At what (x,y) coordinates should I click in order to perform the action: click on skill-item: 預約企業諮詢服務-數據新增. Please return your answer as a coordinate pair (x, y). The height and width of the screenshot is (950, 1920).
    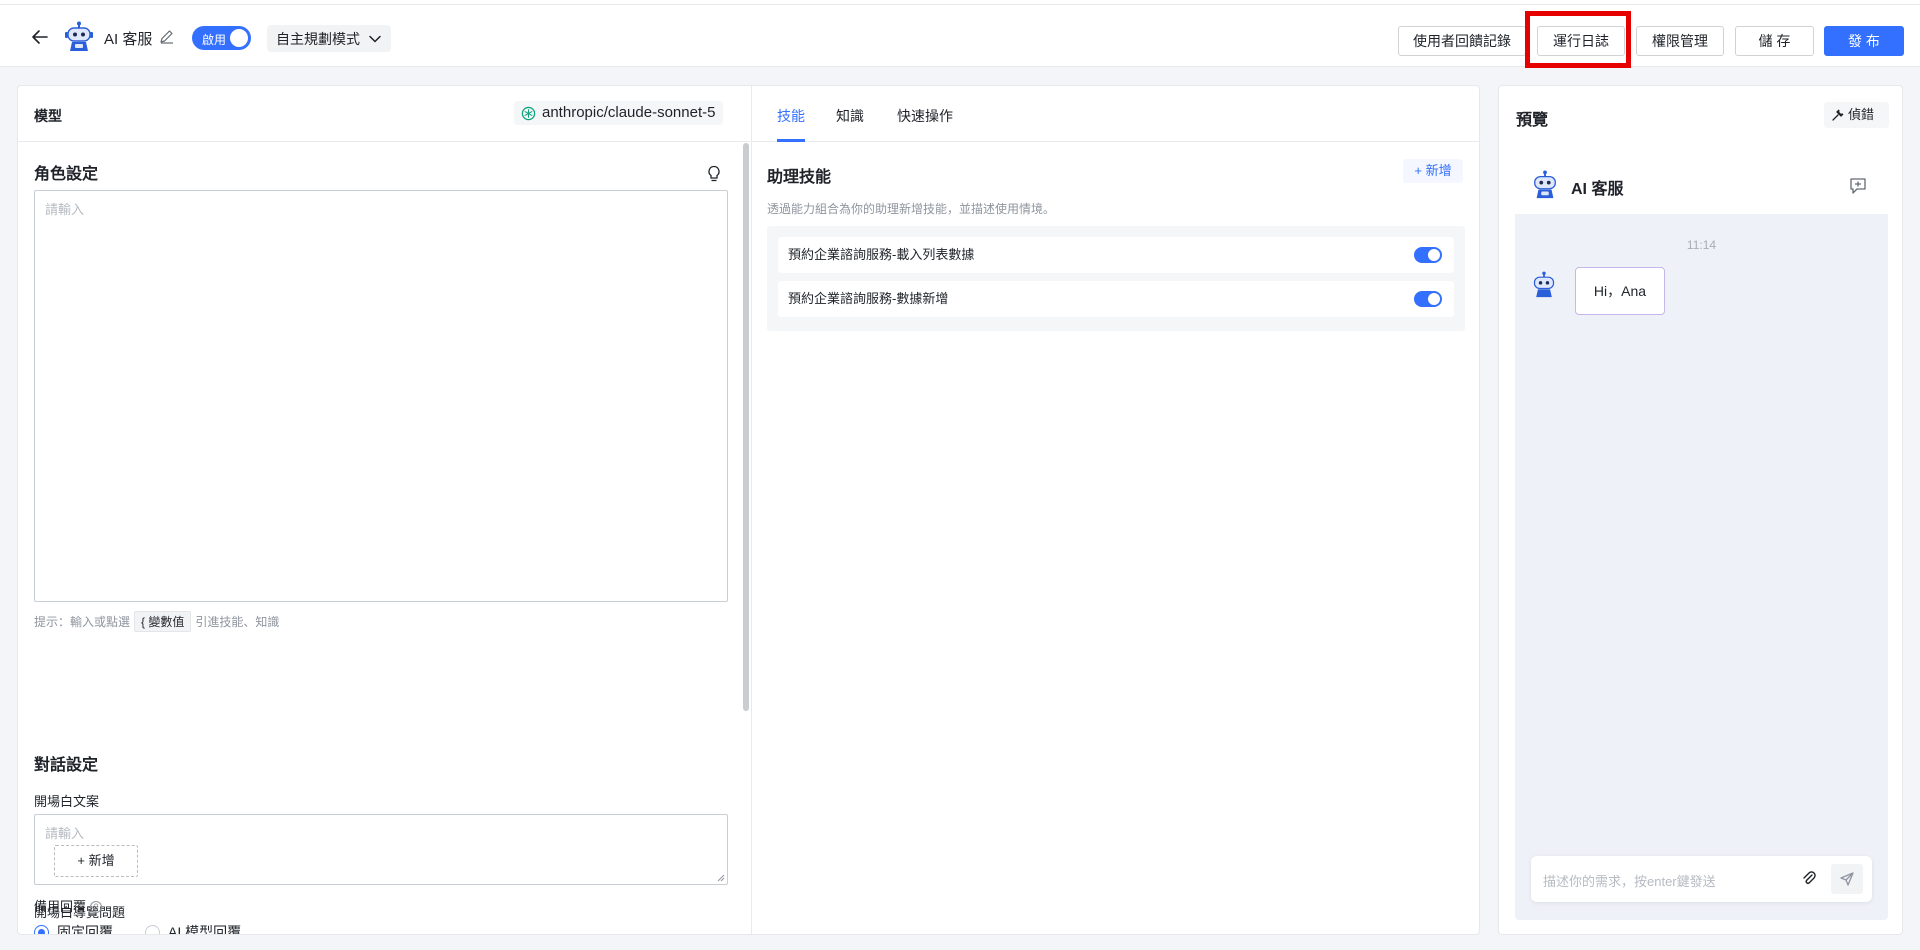
    Looking at the image, I should click on (1116, 299).